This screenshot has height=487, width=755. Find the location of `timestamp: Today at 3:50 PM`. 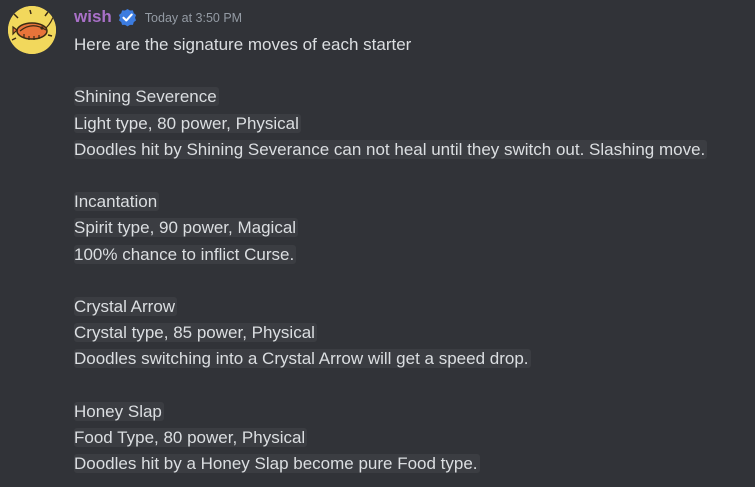

timestamp: Today at 3:50 PM is located at coordinates (193, 18).